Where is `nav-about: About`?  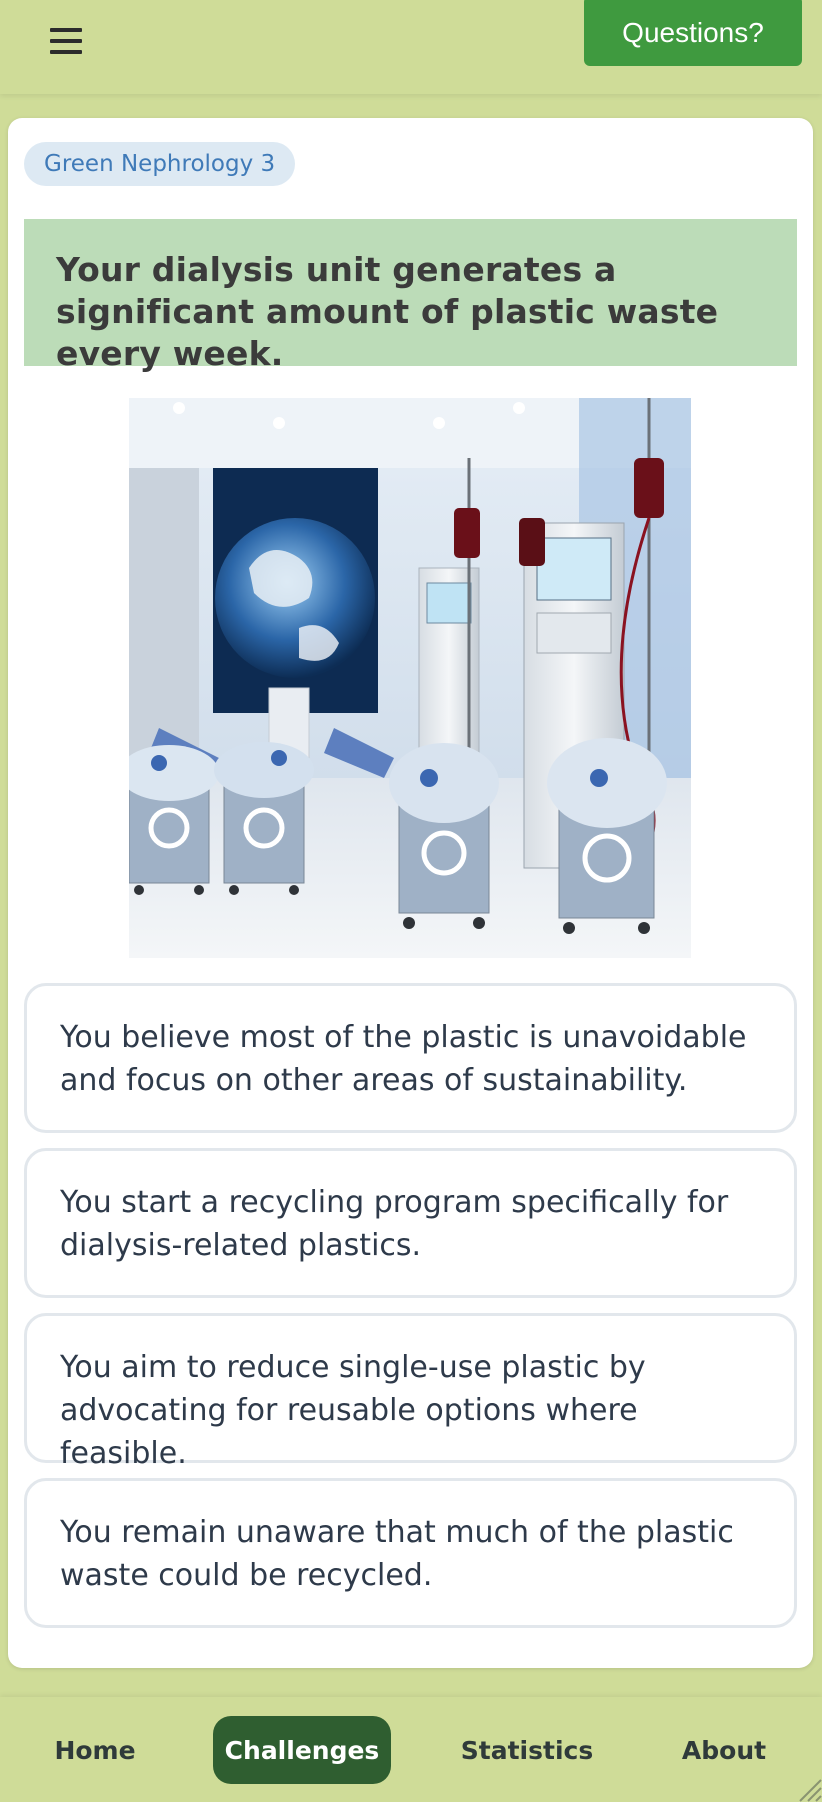
nav-about: About is located at coordinates (724, 1750).